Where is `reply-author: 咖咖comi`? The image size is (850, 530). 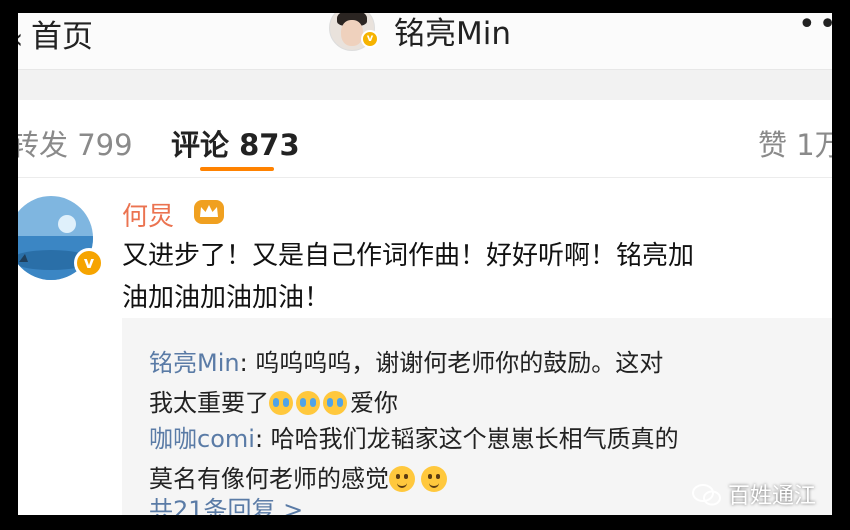
reply-author: 咖咖comi is located at coordinates (202, 439).